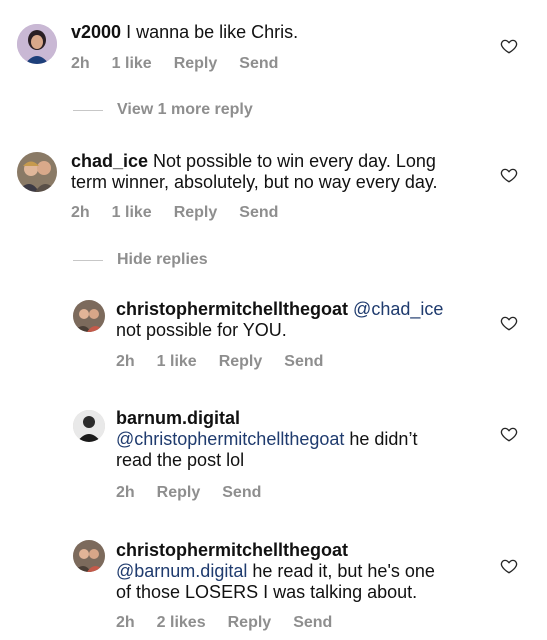  Describe the element at coordinates (381, 439) in the screenshot. I see `reply-body-line1: he didn’t` at that location.